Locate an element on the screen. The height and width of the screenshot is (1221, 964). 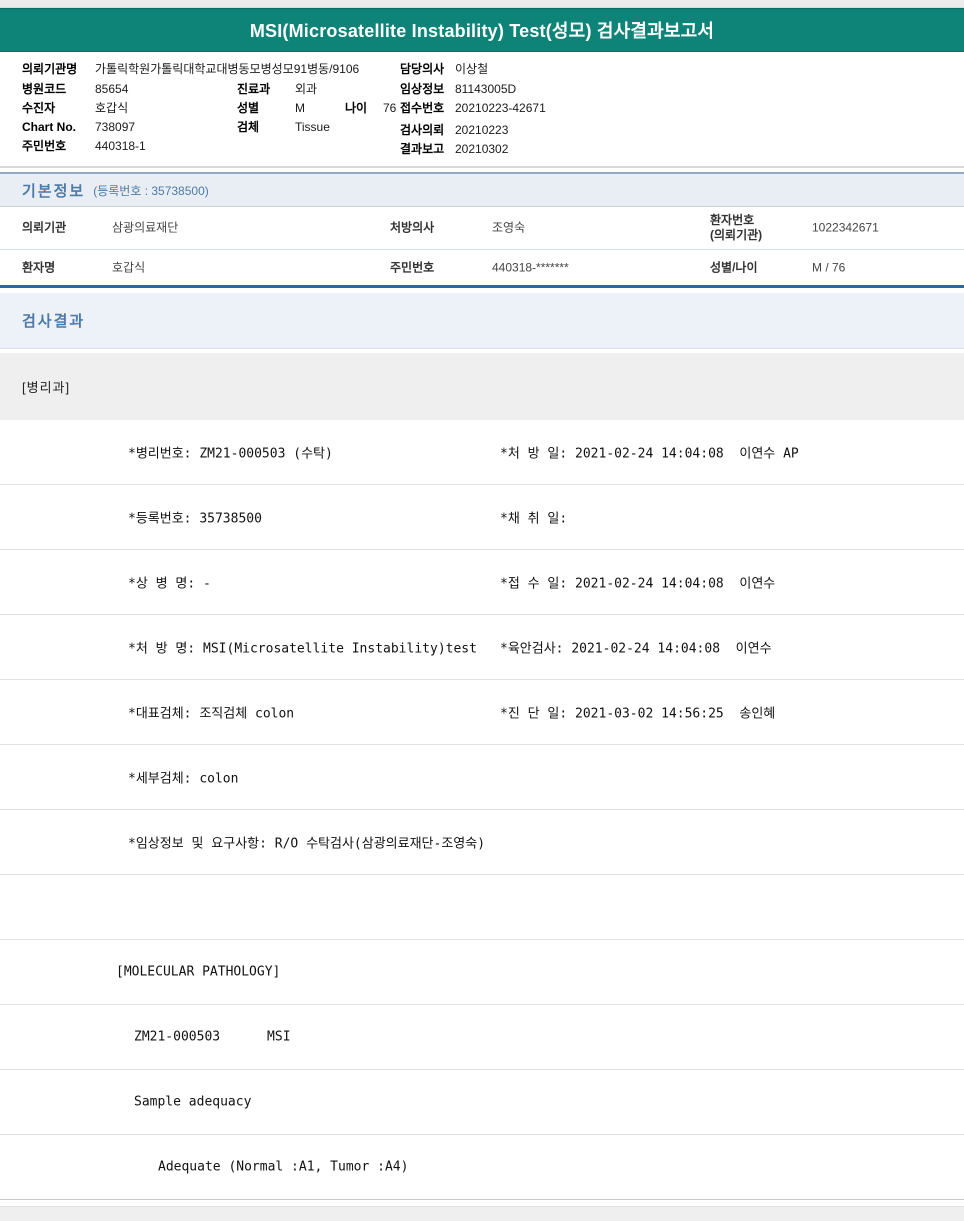
disease-name: *상 병 명: - is located at coordinates (169, 584).